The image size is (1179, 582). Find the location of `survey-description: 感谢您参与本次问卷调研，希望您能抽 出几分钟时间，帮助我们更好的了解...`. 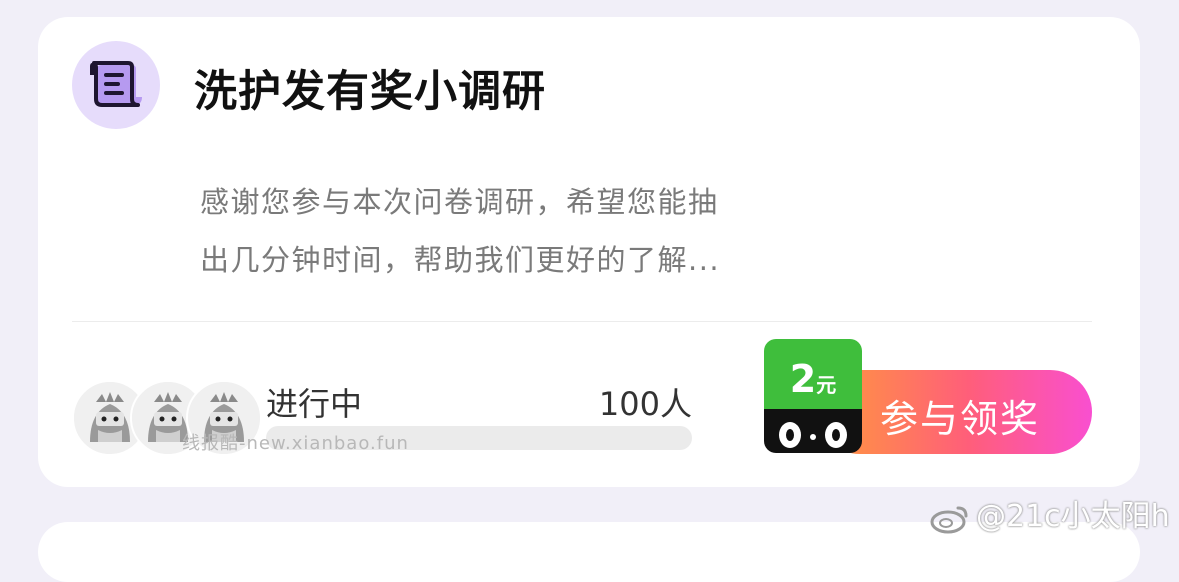

survey-description: 感谢您参与本次问卷调研，希望您能抽 出几分钟时间，帮助我们更好的了解... is located at coordinates (500, 231).